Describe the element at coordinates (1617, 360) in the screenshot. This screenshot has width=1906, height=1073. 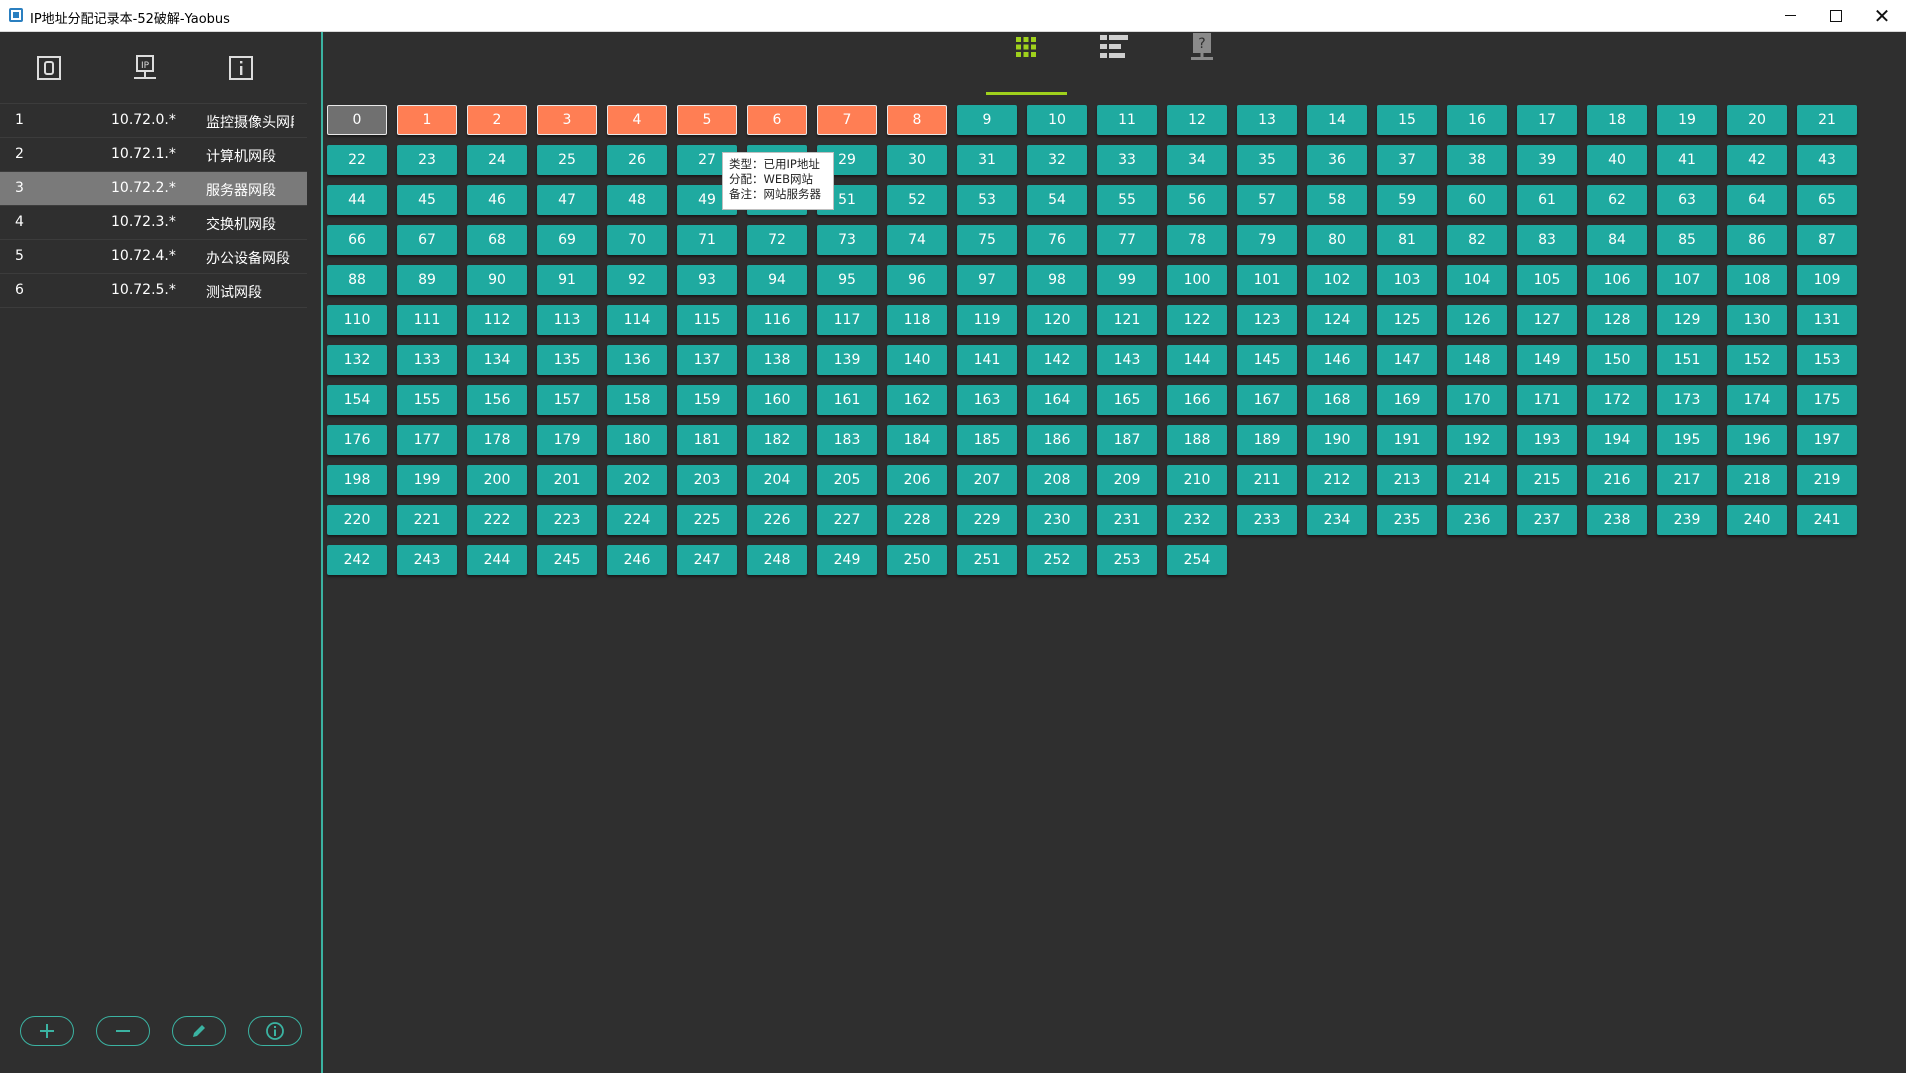
I see `ip-cell: 150` at that location.